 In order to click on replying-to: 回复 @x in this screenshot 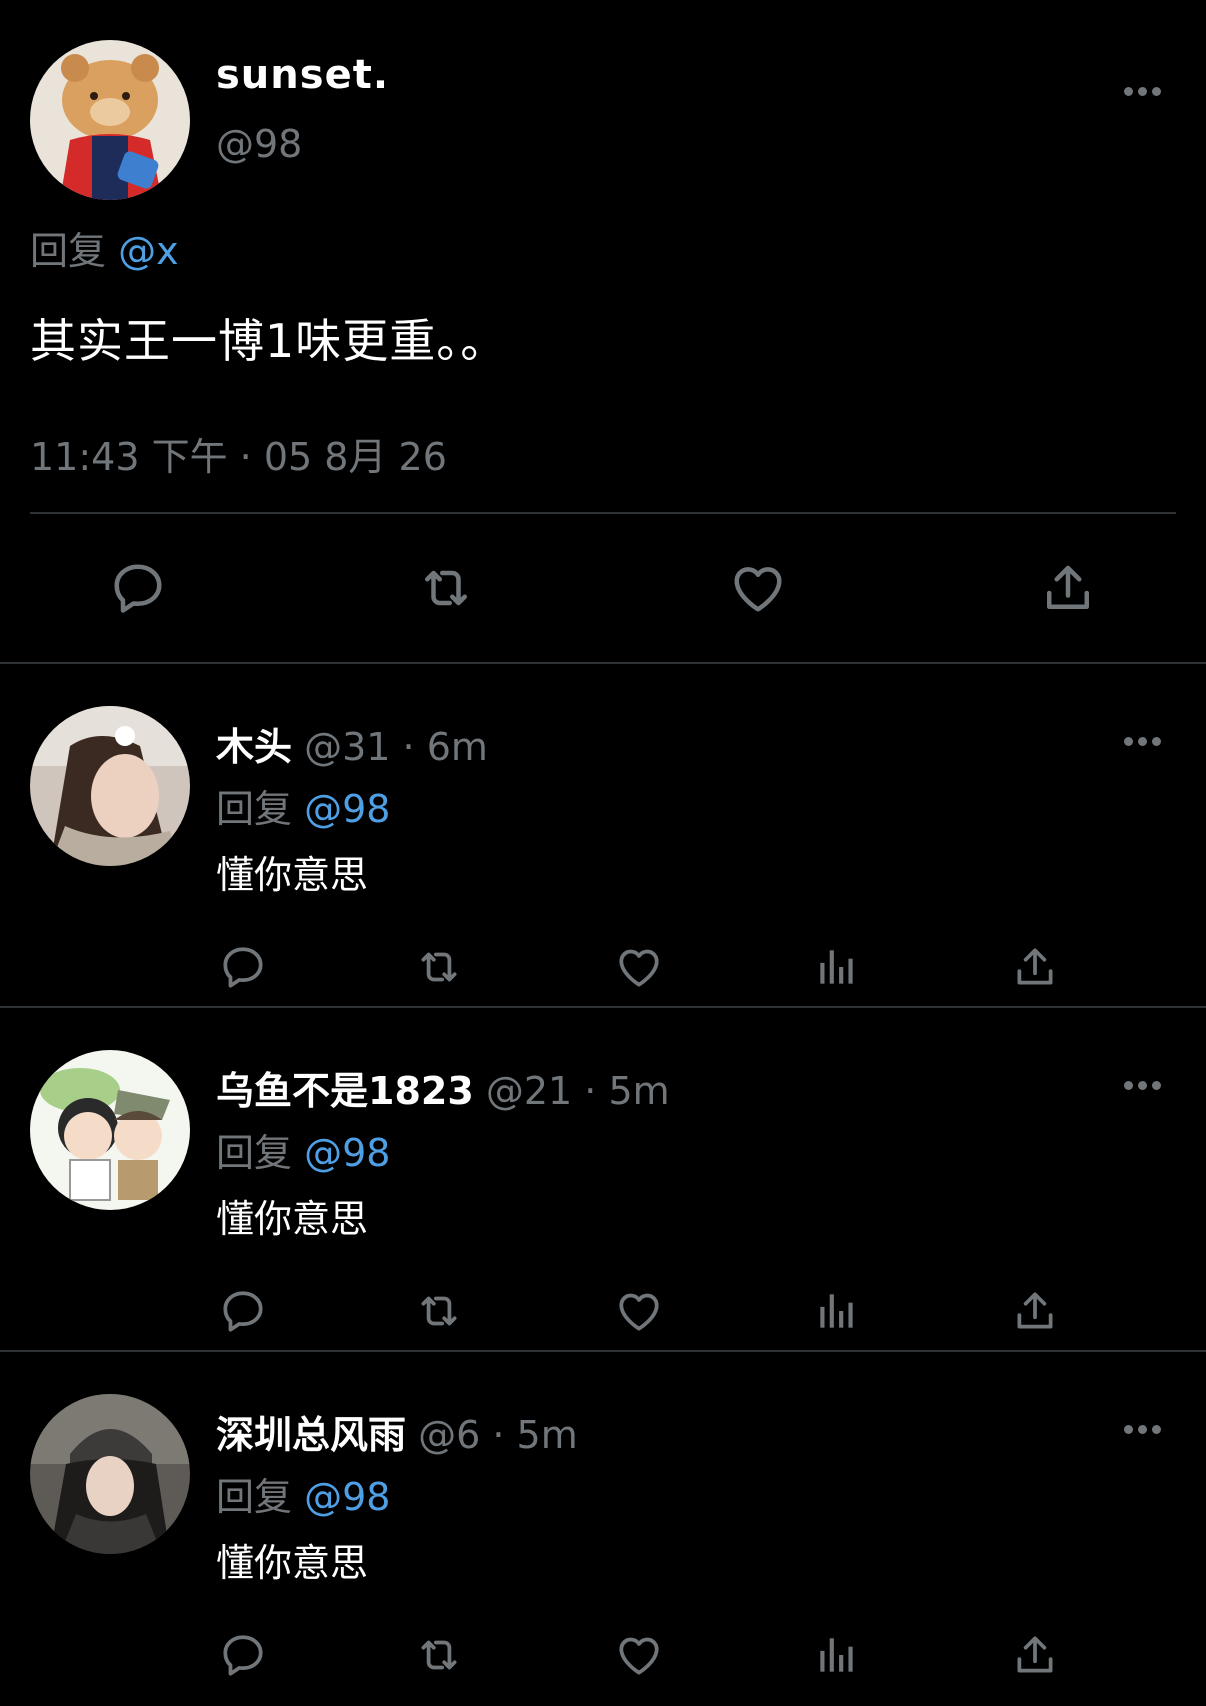, I will do `click(104, 247)`.